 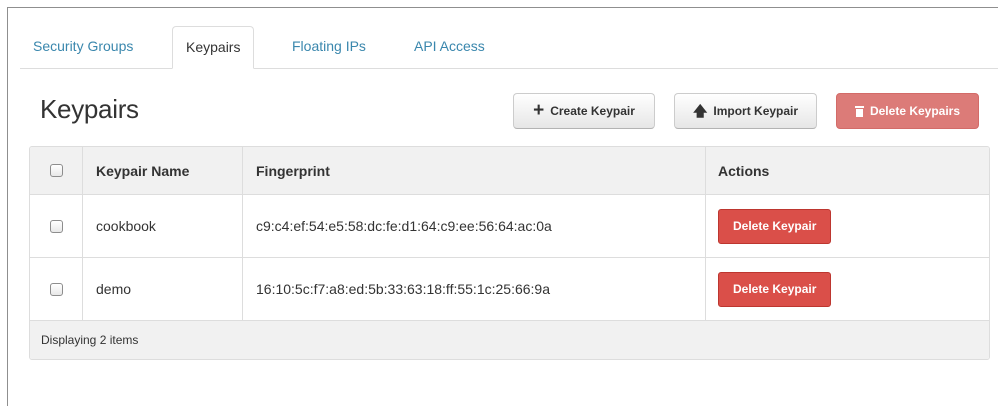 I want to click on delete-keypair-button-cookbook: Delete Keypair, so click(x=775, y=226).